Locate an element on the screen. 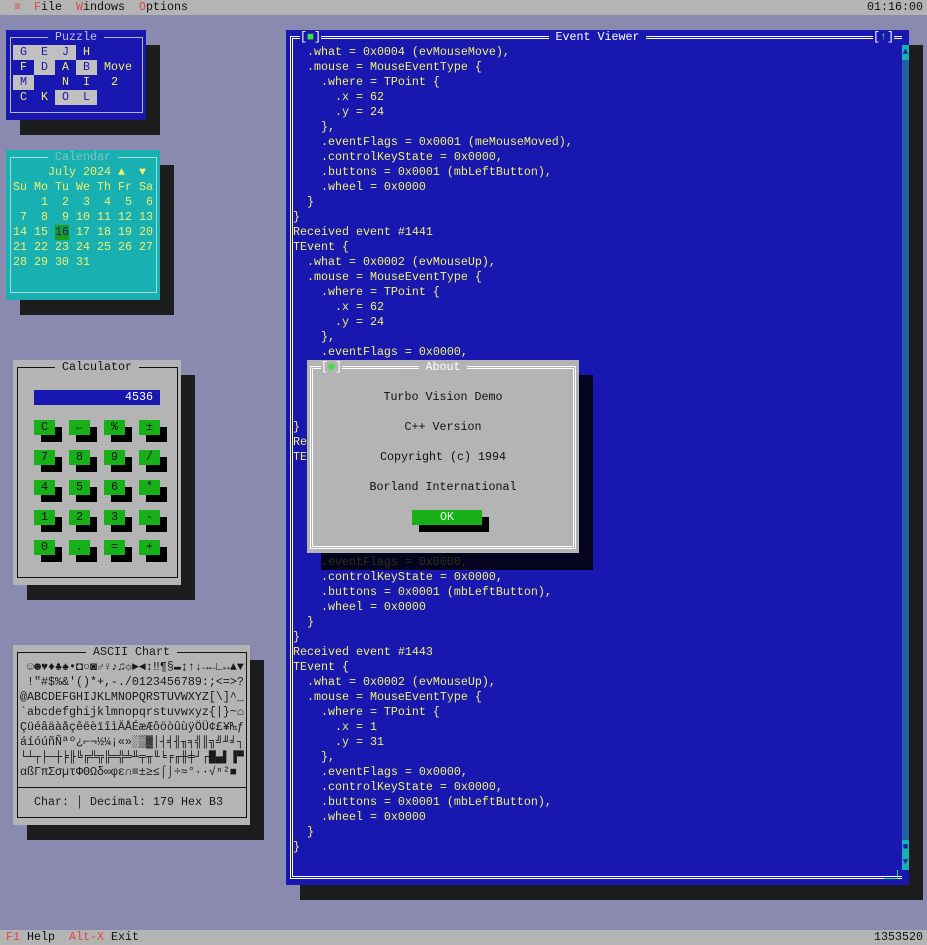  calendar-day: 11 is located at coordinates (104, 217).